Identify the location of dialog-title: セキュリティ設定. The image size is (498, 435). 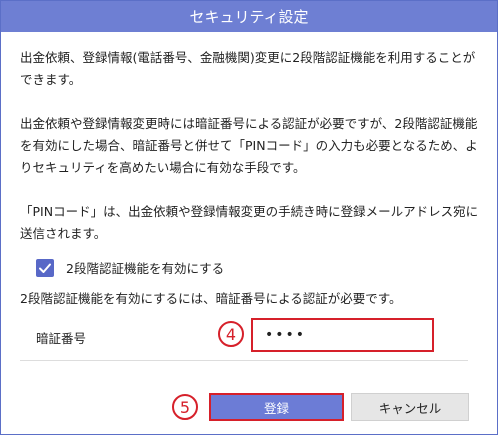
(249, 16).